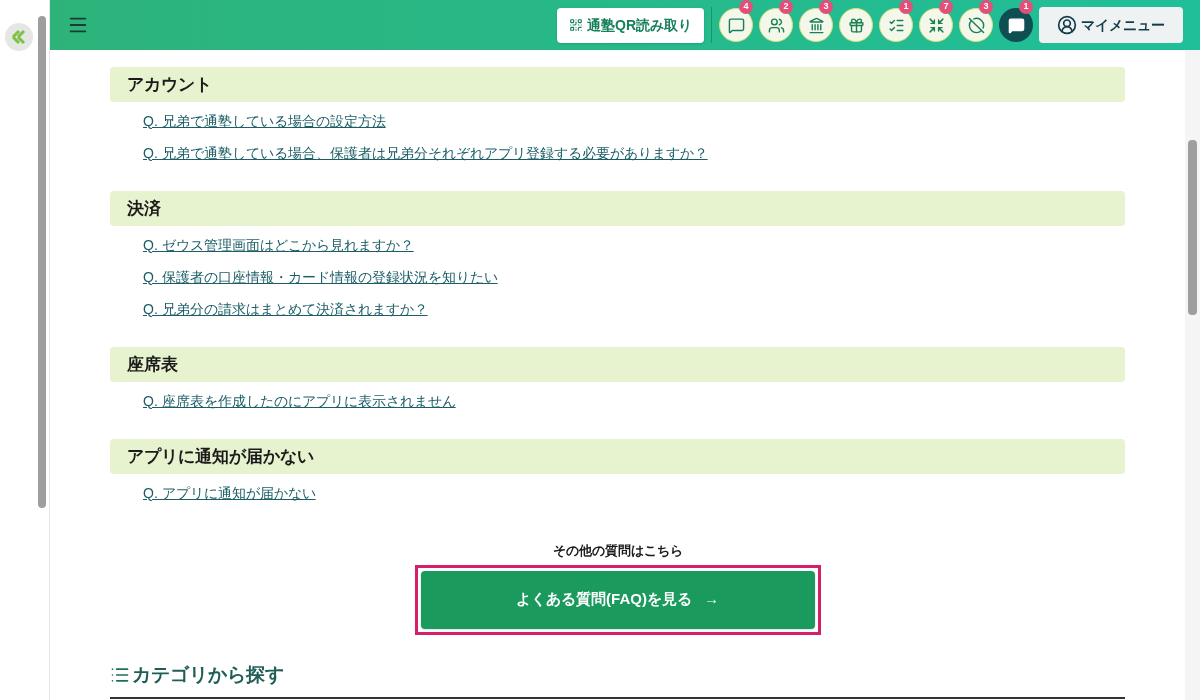 This screenshot has height=700, width=1200. What do you see at coordinates (299, 401) in the screenshot?
I see `faq-link: Q. 座席表を作成したのにアプリに表示されません` at bounding box center [299, 401].